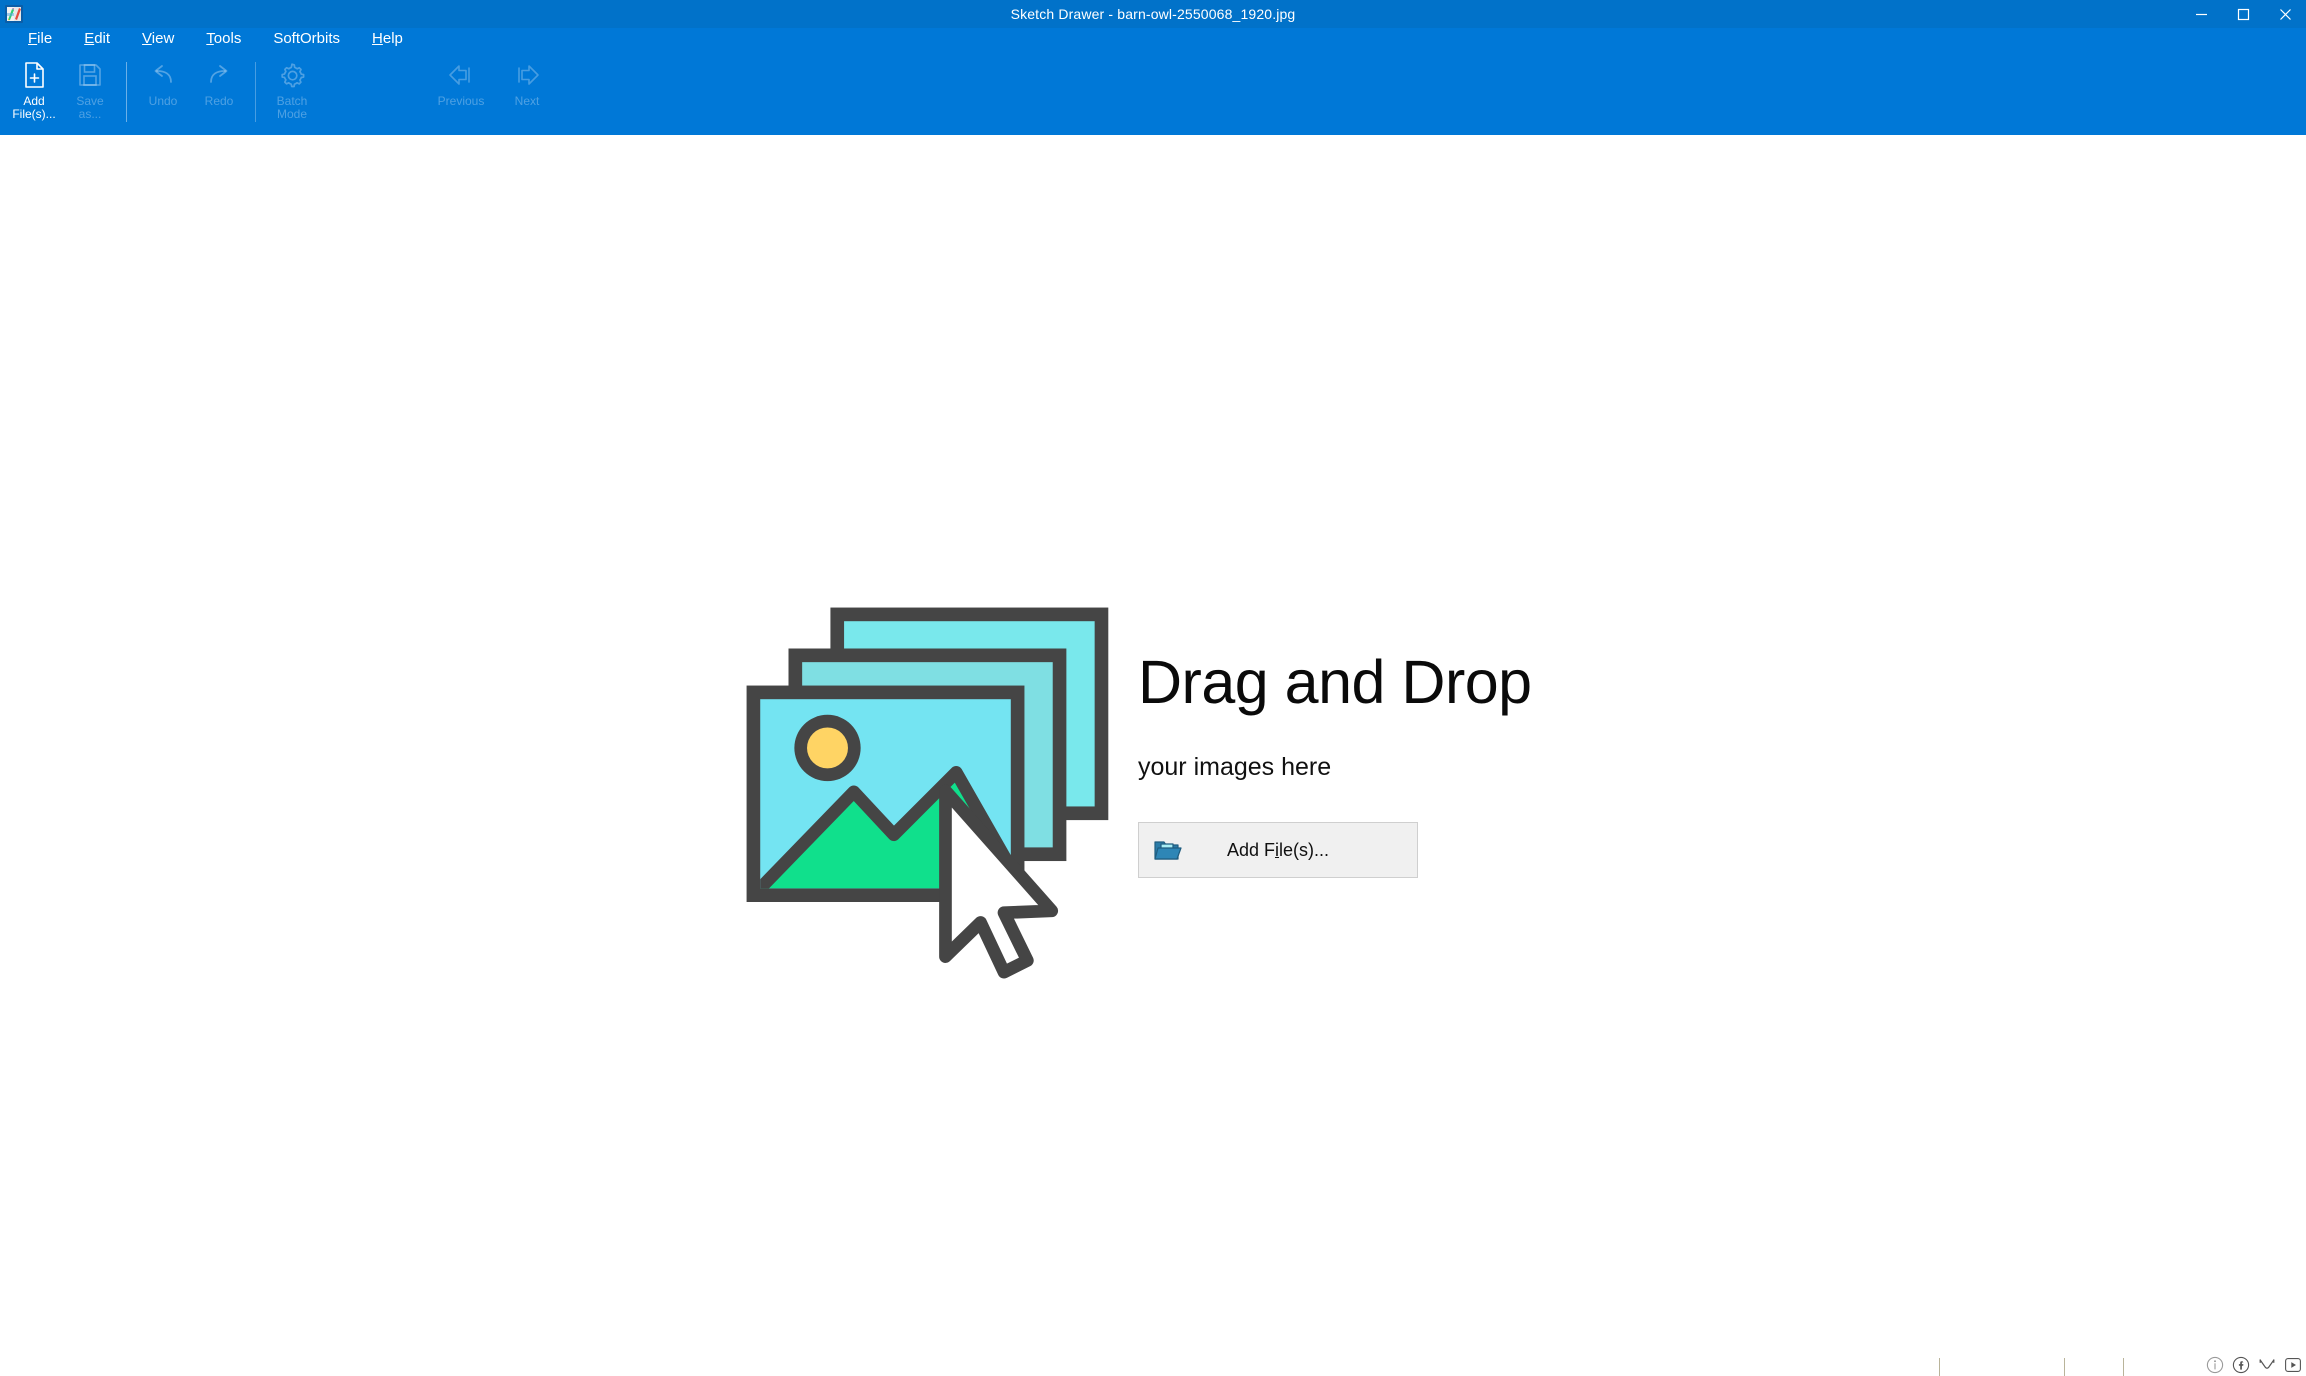 Image resolution: width=2306 pixels, height=1376 pixels. Describe the element at coordinates (461, 101) in the screenshot. I see `toolbar-label-previous: Previous` at that location.